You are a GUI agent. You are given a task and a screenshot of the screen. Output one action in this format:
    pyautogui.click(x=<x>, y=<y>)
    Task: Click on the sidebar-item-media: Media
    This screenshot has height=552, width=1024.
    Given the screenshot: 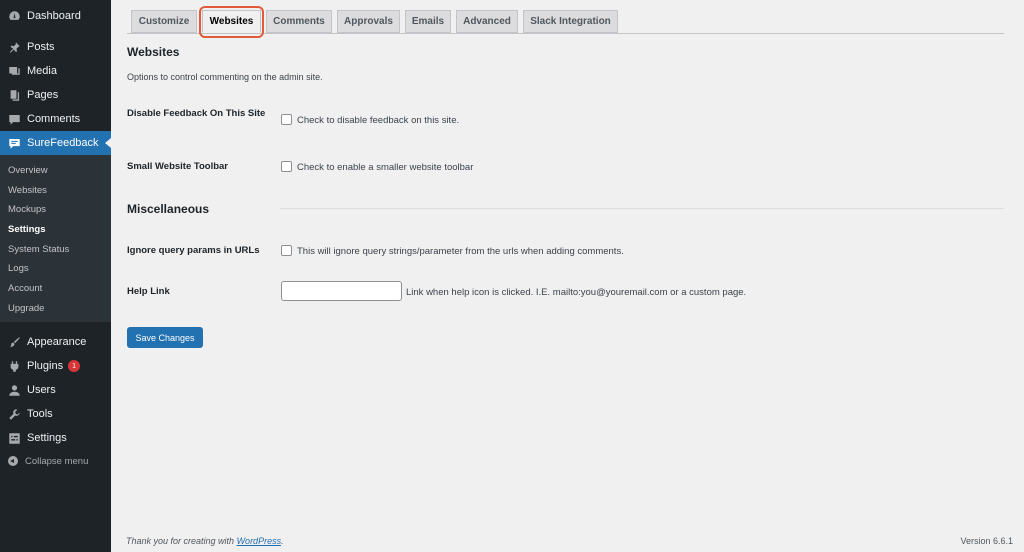 What is the action you would take?
    pyautogui.click(x=55, y=71)
    